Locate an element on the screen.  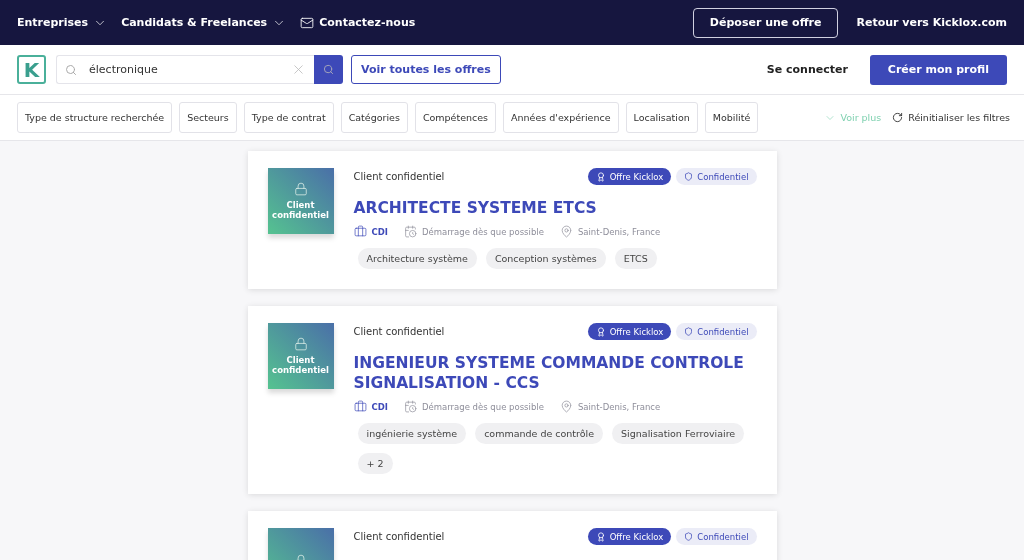
reset-filters-link: Réinitialiser les filtres is located at coordinates (951, 117).